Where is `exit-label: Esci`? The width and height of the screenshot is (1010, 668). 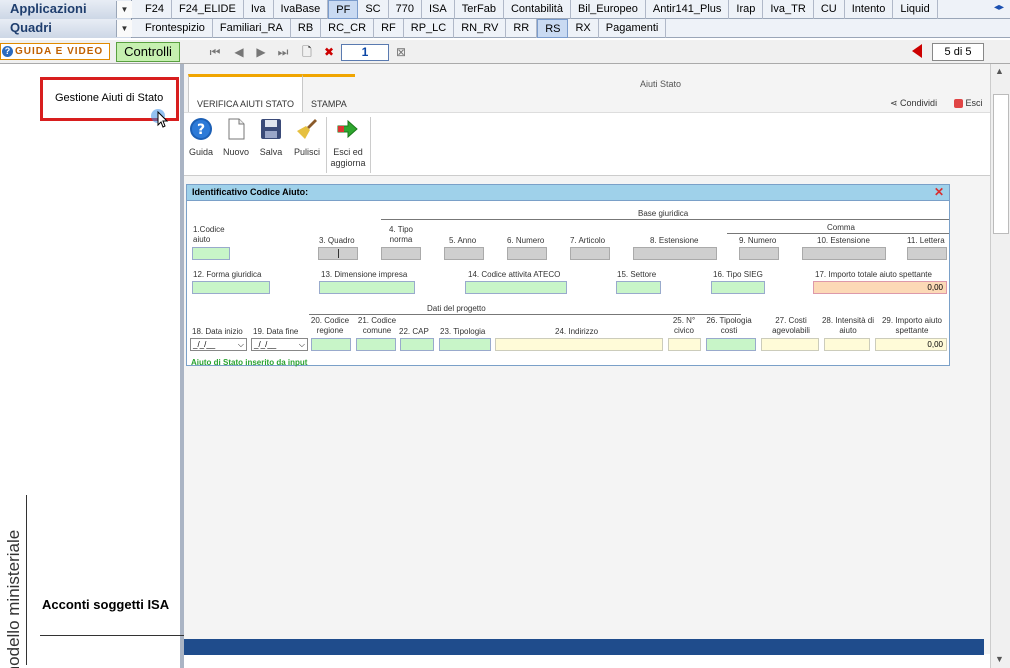
exit-label: Esci is located at coordinates (974, 103).